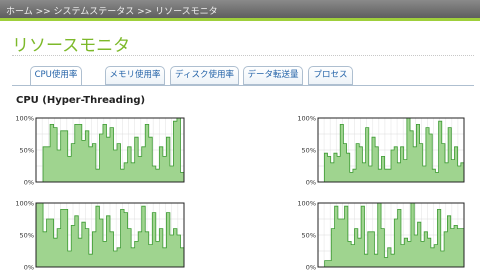  Describe the element at coordinates (240, 76) in the screenshot. I see `tab-bar: CPU使用率 メモリ使用率 ディスク使用率 データ転送量 プロセス` at that location.